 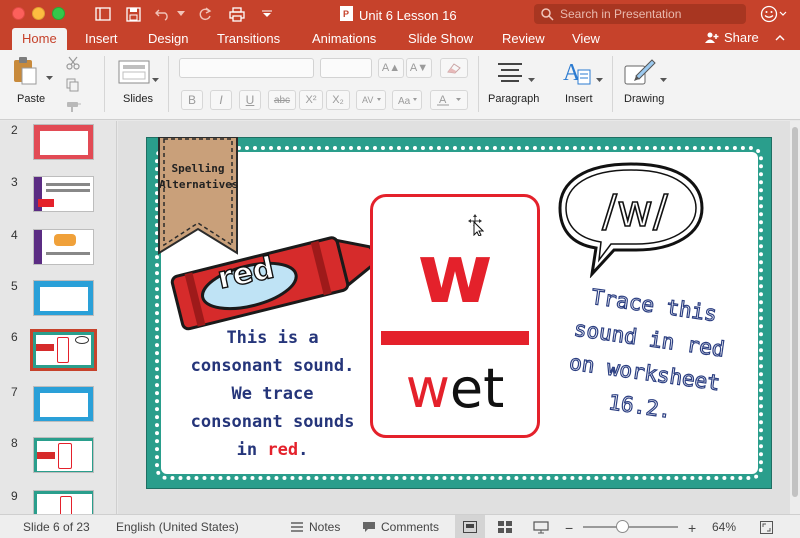 What do you see at coordinates (74, 109) in the screenshot?
I see `format-painter-icon` at bounding box center [74, 109].